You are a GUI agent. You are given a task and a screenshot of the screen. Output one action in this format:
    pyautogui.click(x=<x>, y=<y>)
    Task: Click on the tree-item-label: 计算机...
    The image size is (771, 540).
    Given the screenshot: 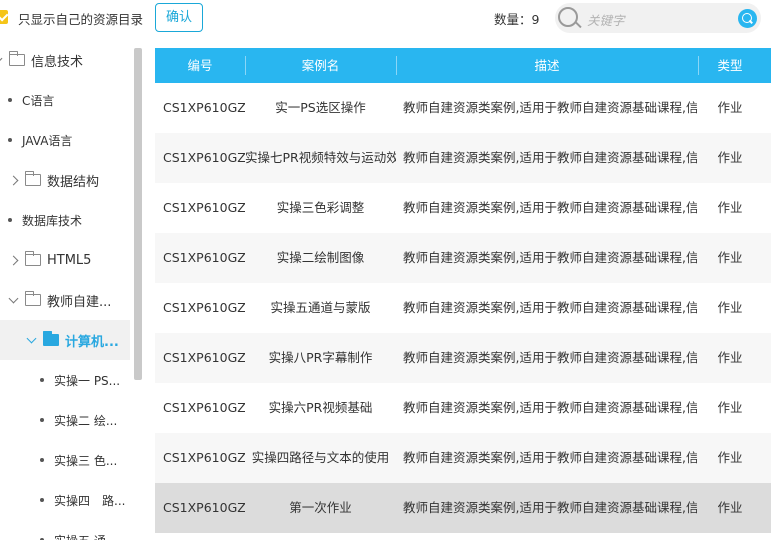 What is the action you would take?
    pyautogui.click(x=92, y=342)
    